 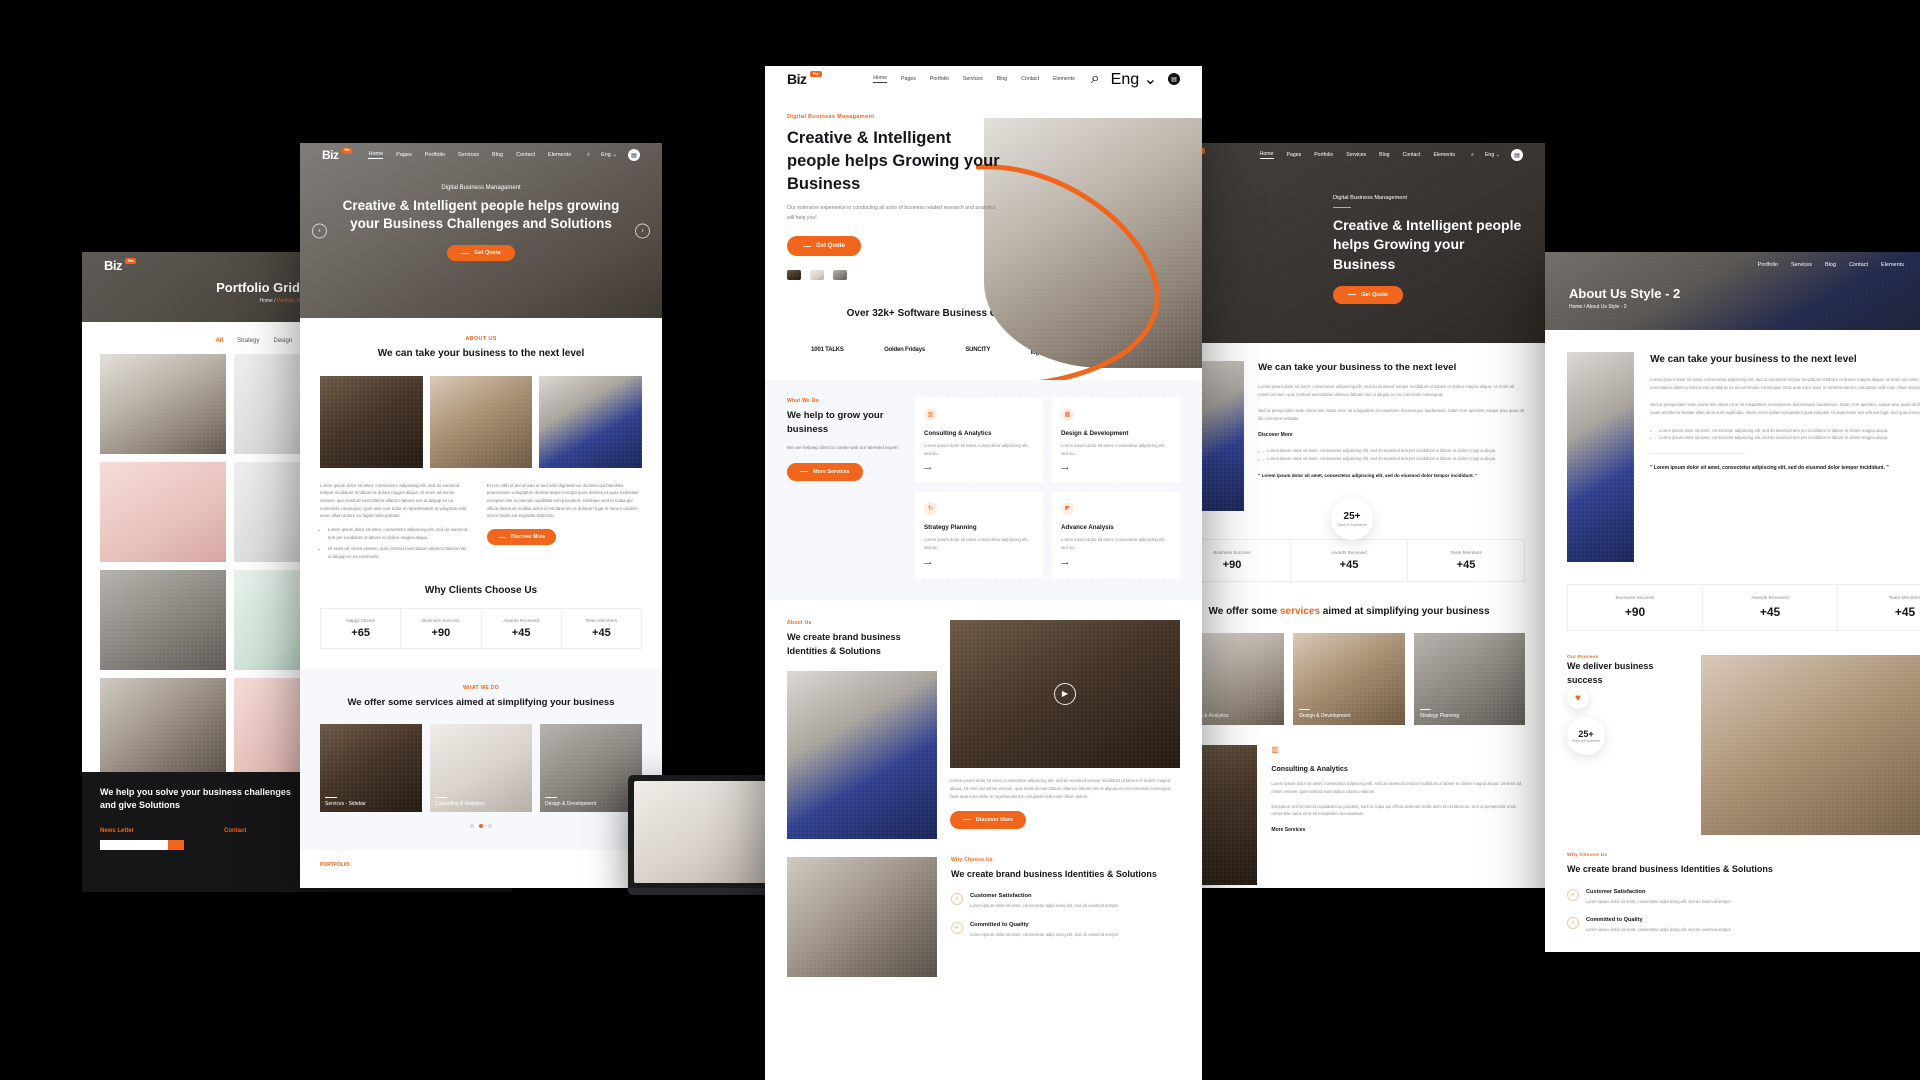 I want to click on why-eyebrow: Why Choose Us, so click(x=972, y=859).